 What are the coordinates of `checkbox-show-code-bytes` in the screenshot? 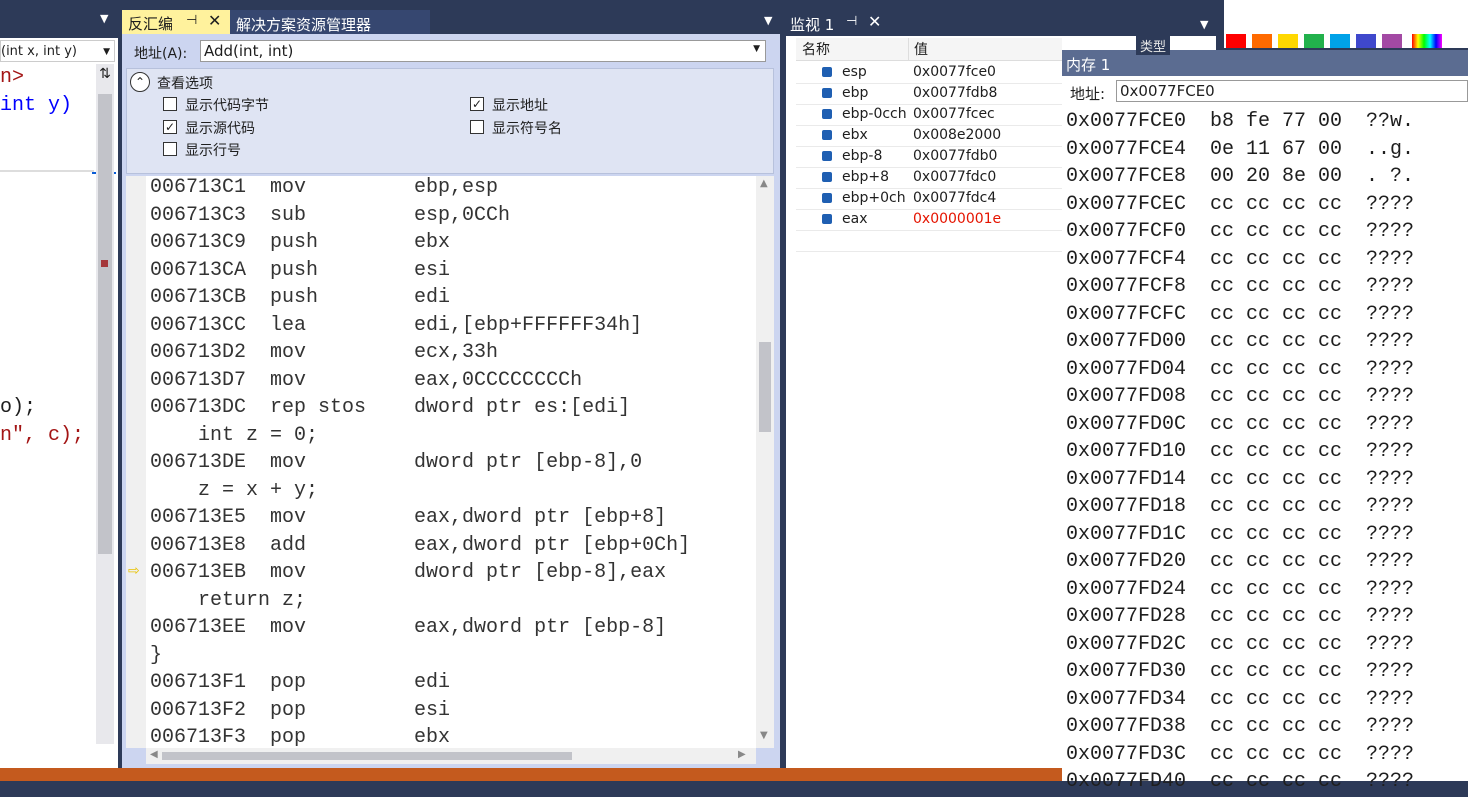 It's located at (170, 104).